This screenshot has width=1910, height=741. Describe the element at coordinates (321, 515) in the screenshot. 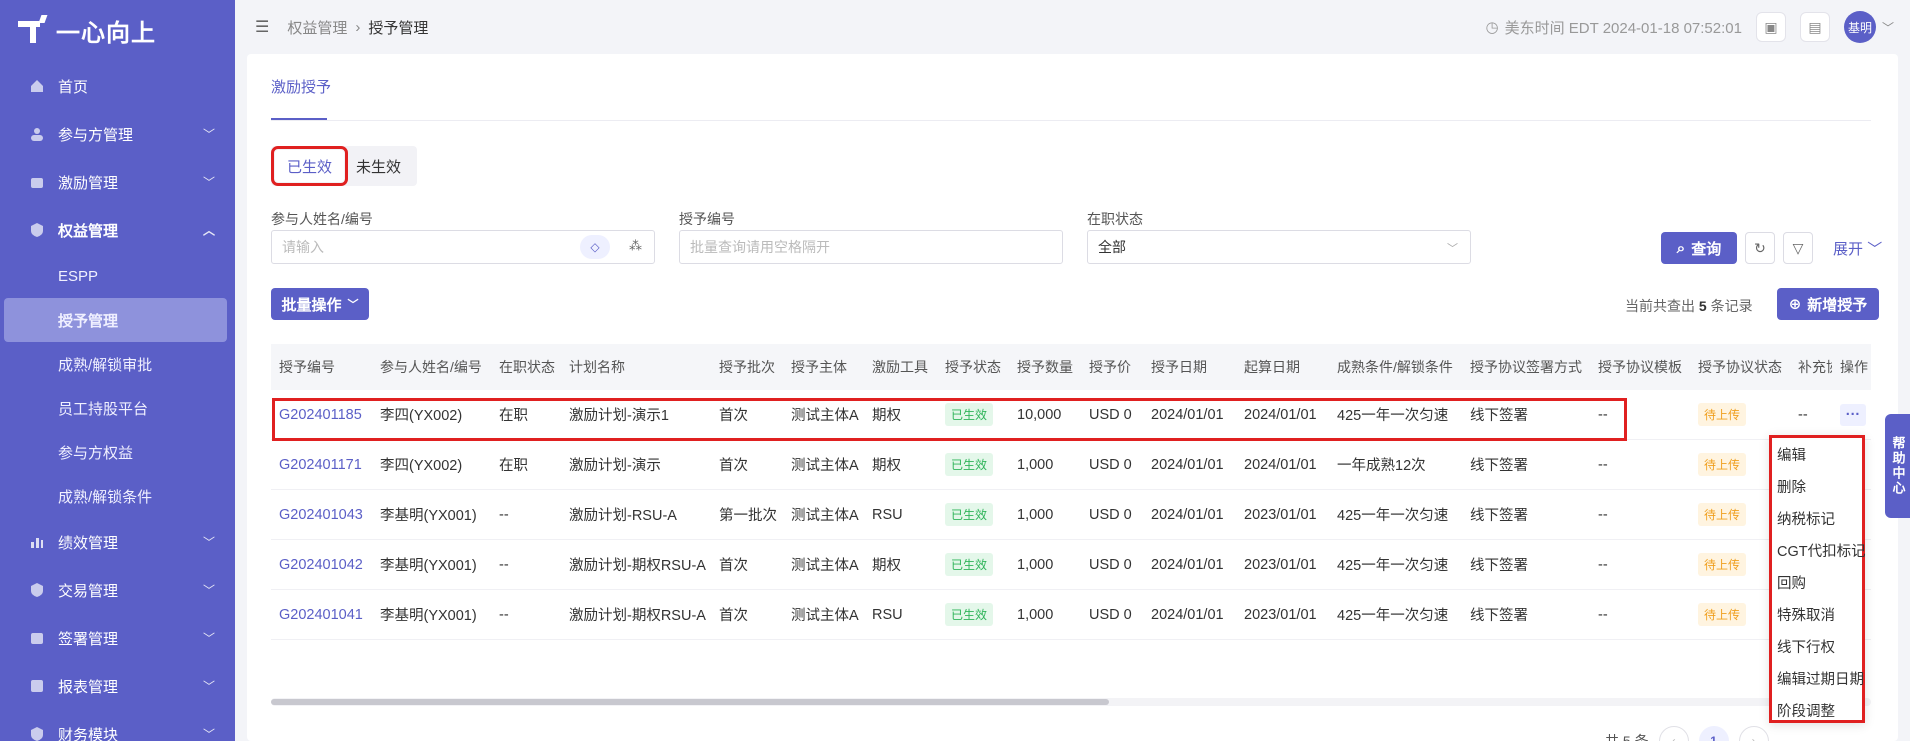

I see `grant-id-link: G202401043` at that location.